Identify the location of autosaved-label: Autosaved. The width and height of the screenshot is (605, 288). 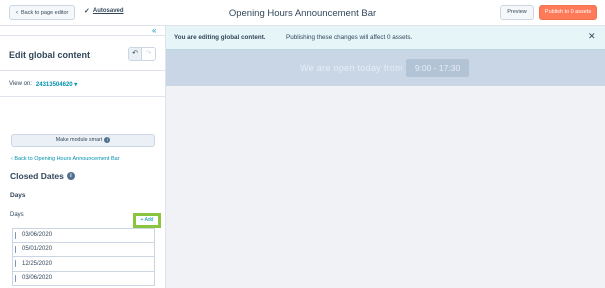
(108, 11).